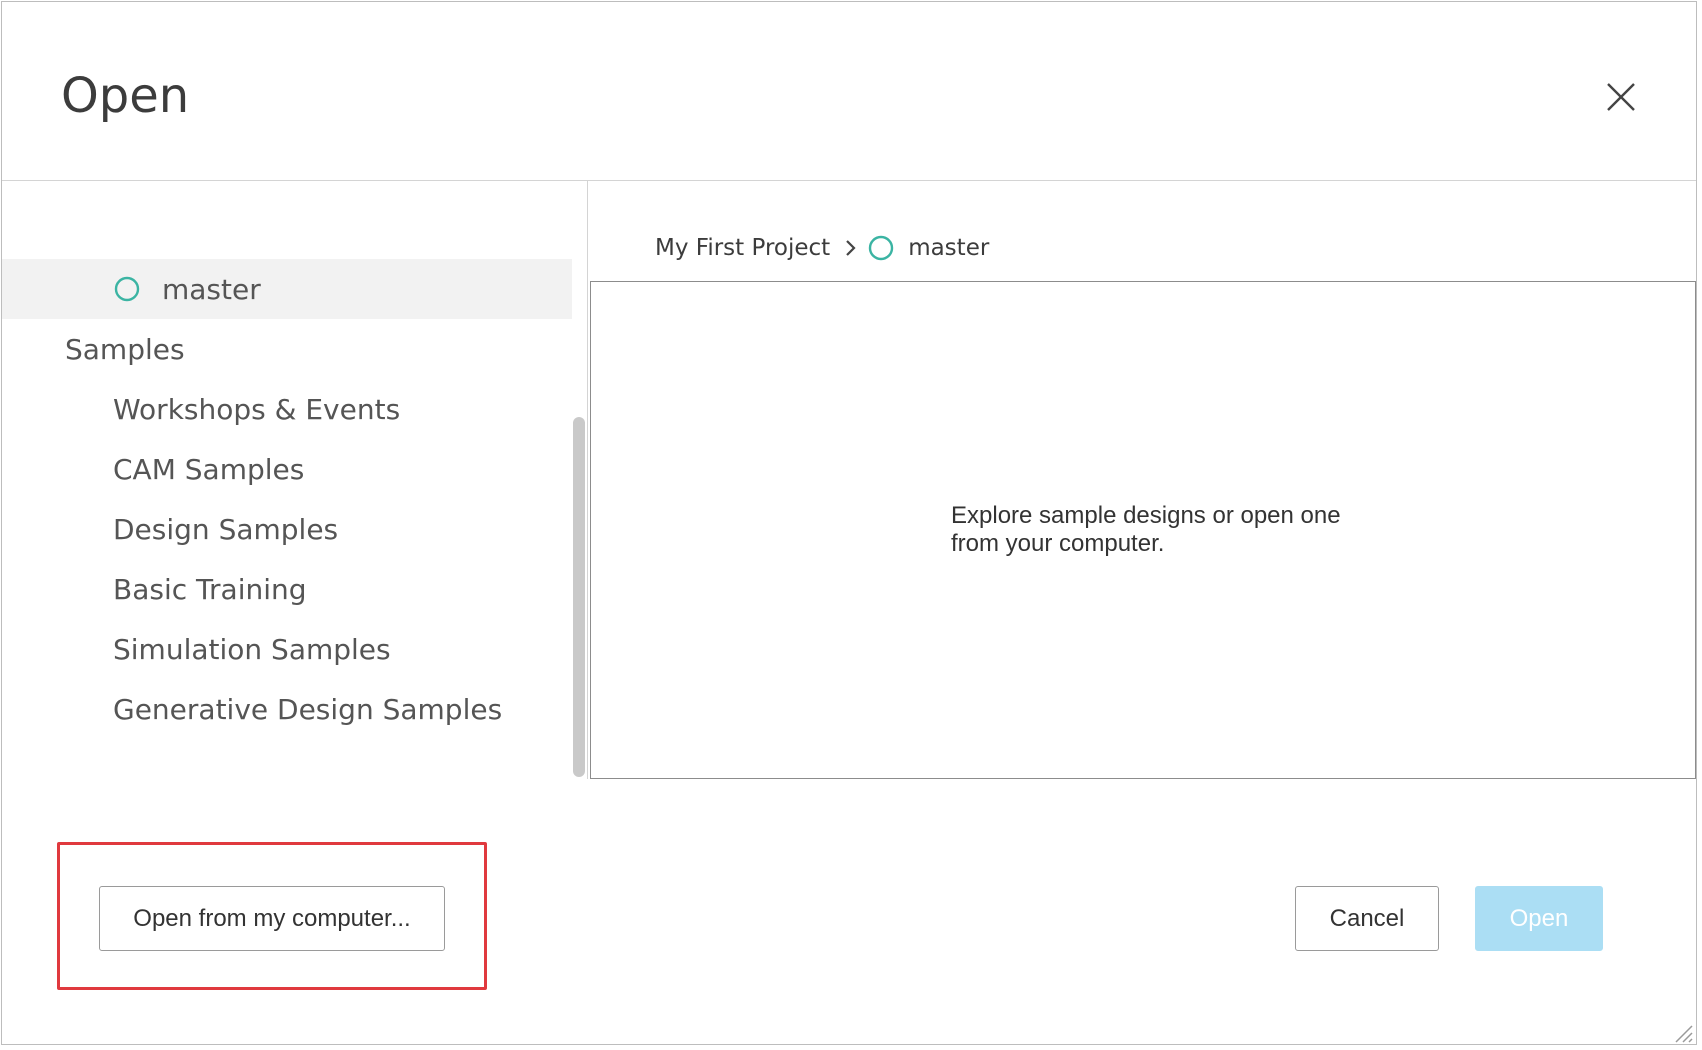  Describe the element at coordinates (211, 289) in the screenshot. I see `tree-item-label: master` at that location.